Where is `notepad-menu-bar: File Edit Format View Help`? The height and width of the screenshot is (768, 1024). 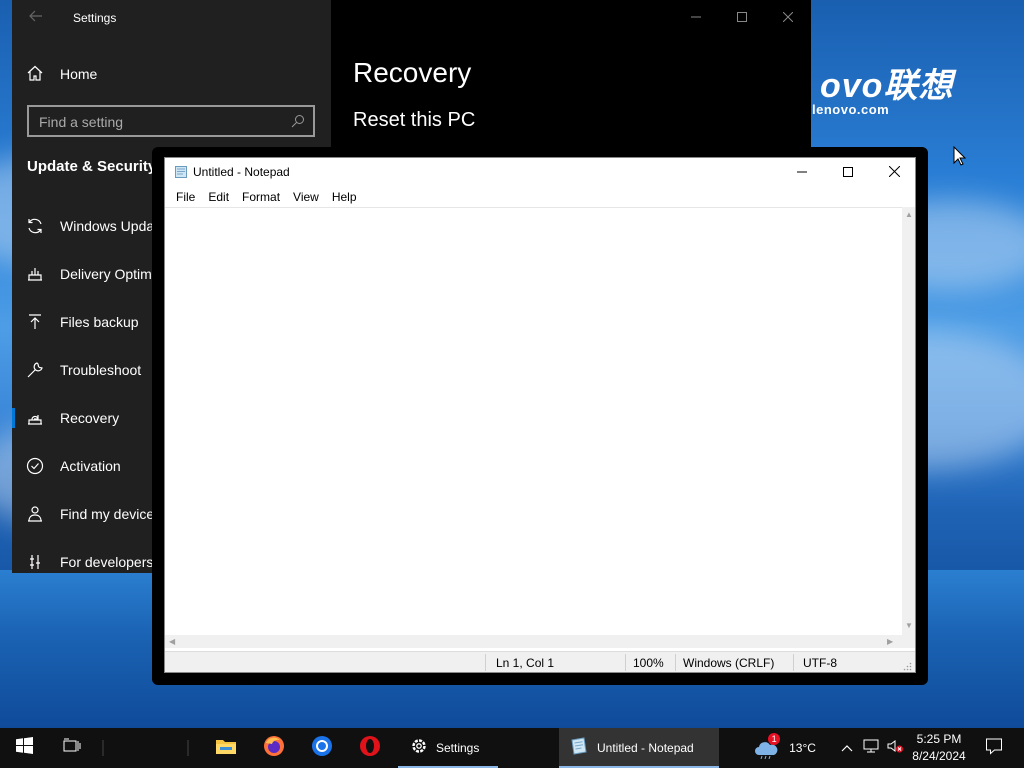
notepad-menu-bar: File Edit Format View Help is located at coordinates (540, 197).